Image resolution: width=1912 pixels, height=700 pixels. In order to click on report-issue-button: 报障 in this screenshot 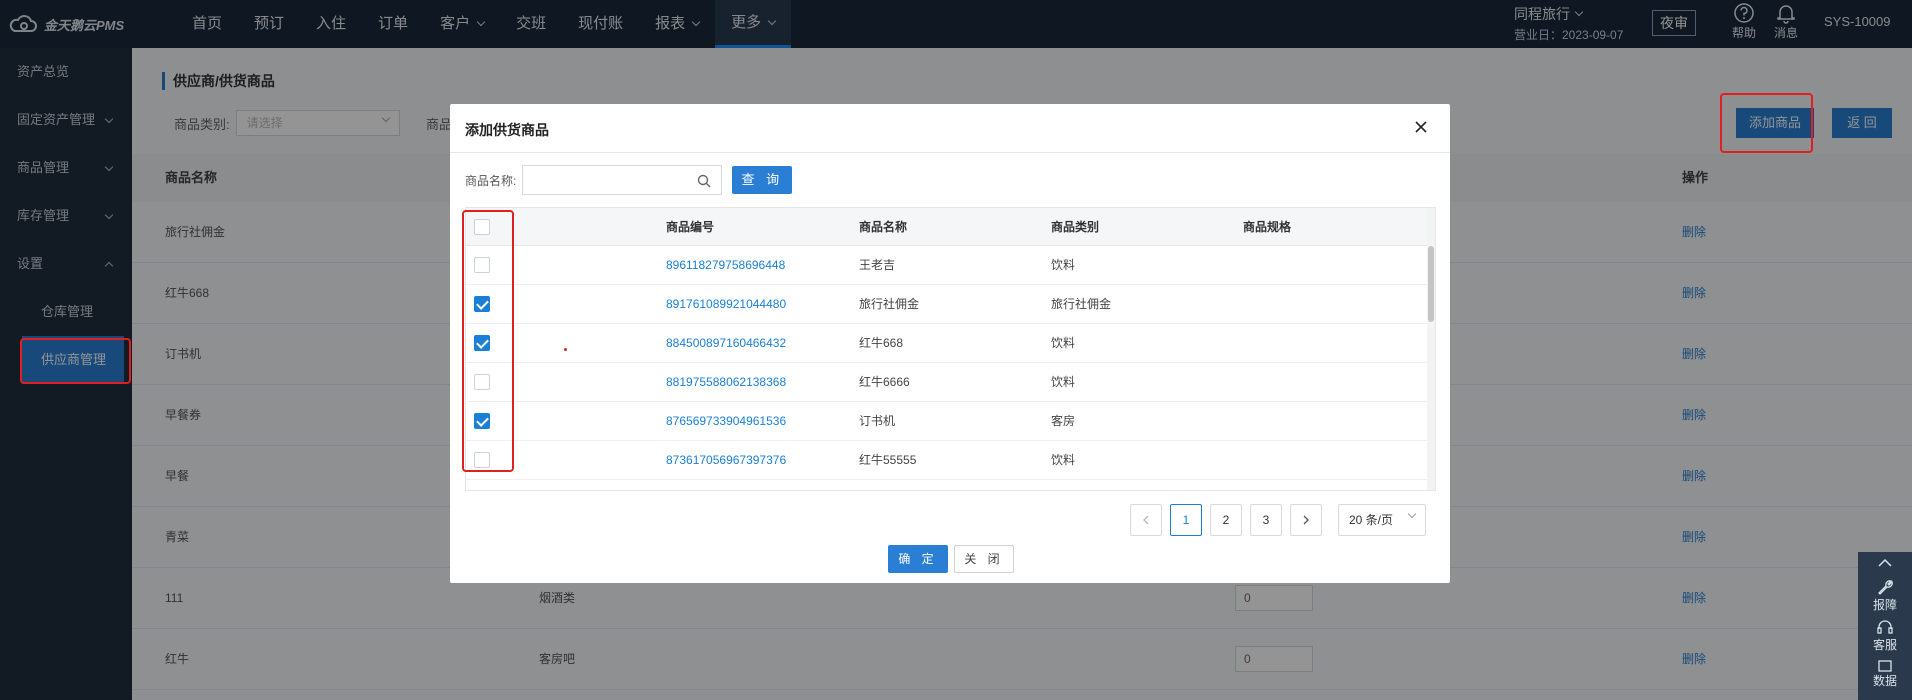, I will do `click(1885, 594)`.